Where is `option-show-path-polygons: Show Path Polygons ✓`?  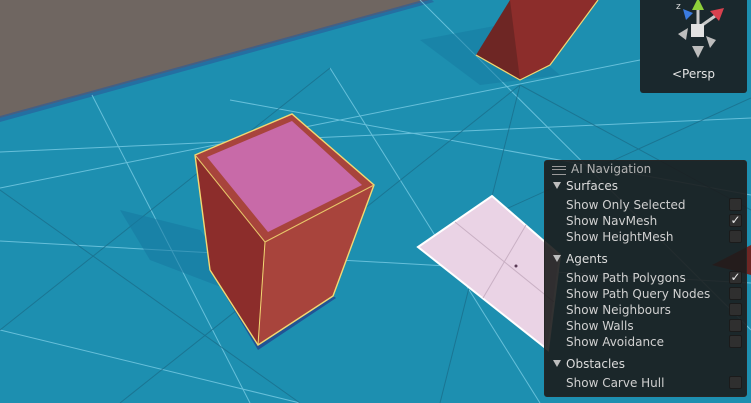
option-show-path-polygons: Show Path Polygons ✓ is located at coordinates (645, 278).